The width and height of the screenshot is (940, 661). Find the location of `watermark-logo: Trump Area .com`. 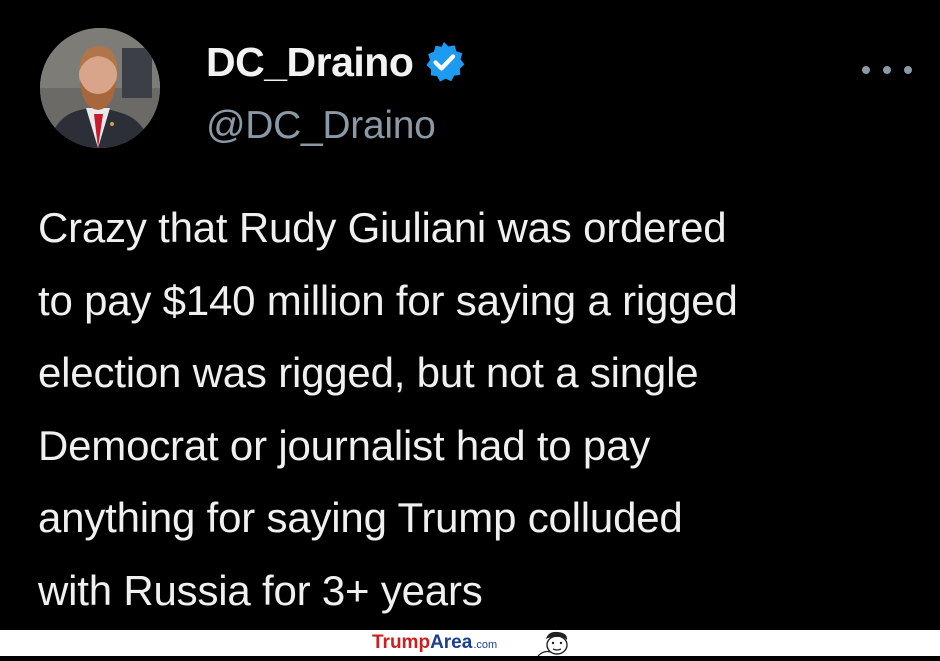

watermark-logo: Trump Area .com is located at coordinates (434, 643).